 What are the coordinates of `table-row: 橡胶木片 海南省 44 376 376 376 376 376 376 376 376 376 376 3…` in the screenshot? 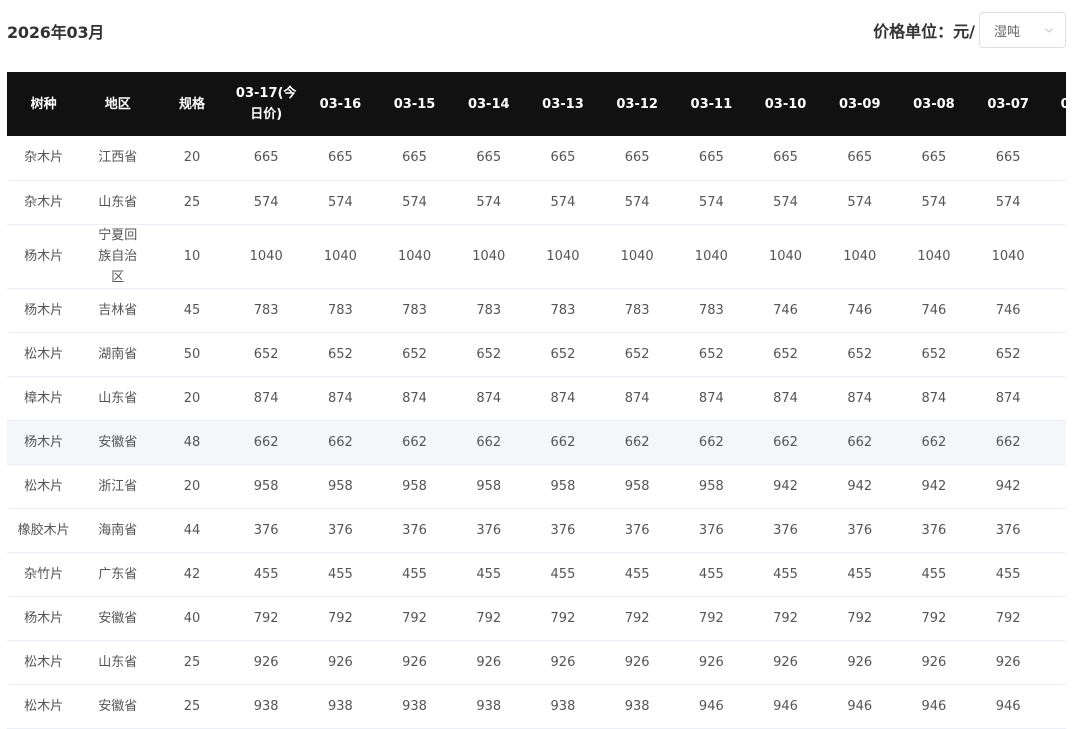 It's located at (536, 530).